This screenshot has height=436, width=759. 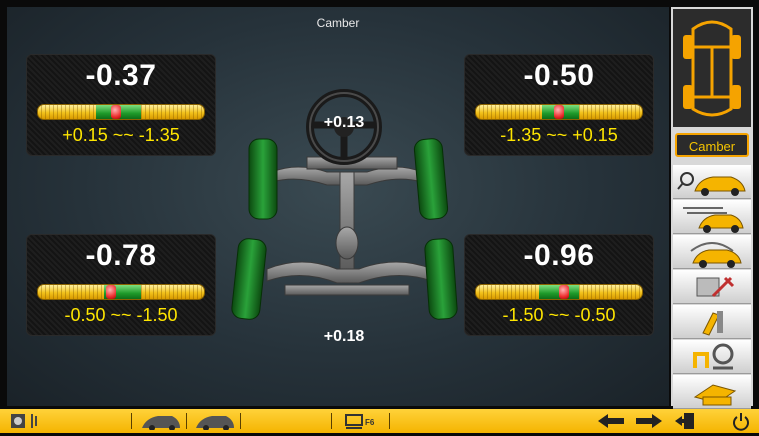 What do you see at coordinates (116, 112) in the screenshot?
I see `front-left-gauge-marker` at bounding box center [116, 112].